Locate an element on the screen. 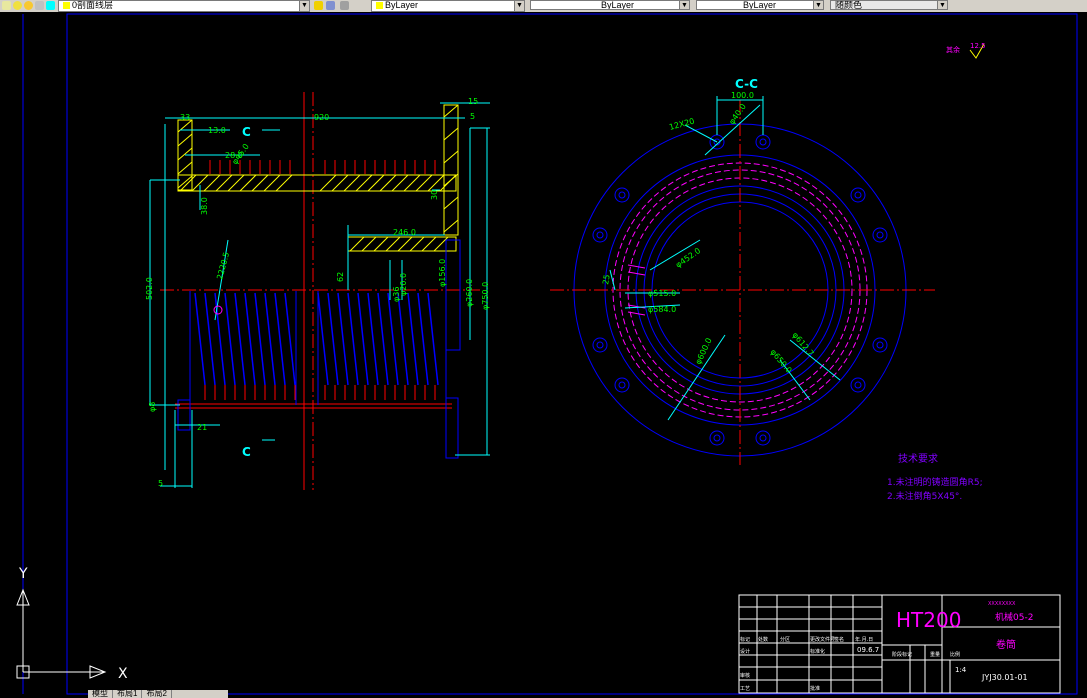 The width and height of the screenshot is (1087, 698). dim-584: φ584.0 is located at coordinates (662, 309).